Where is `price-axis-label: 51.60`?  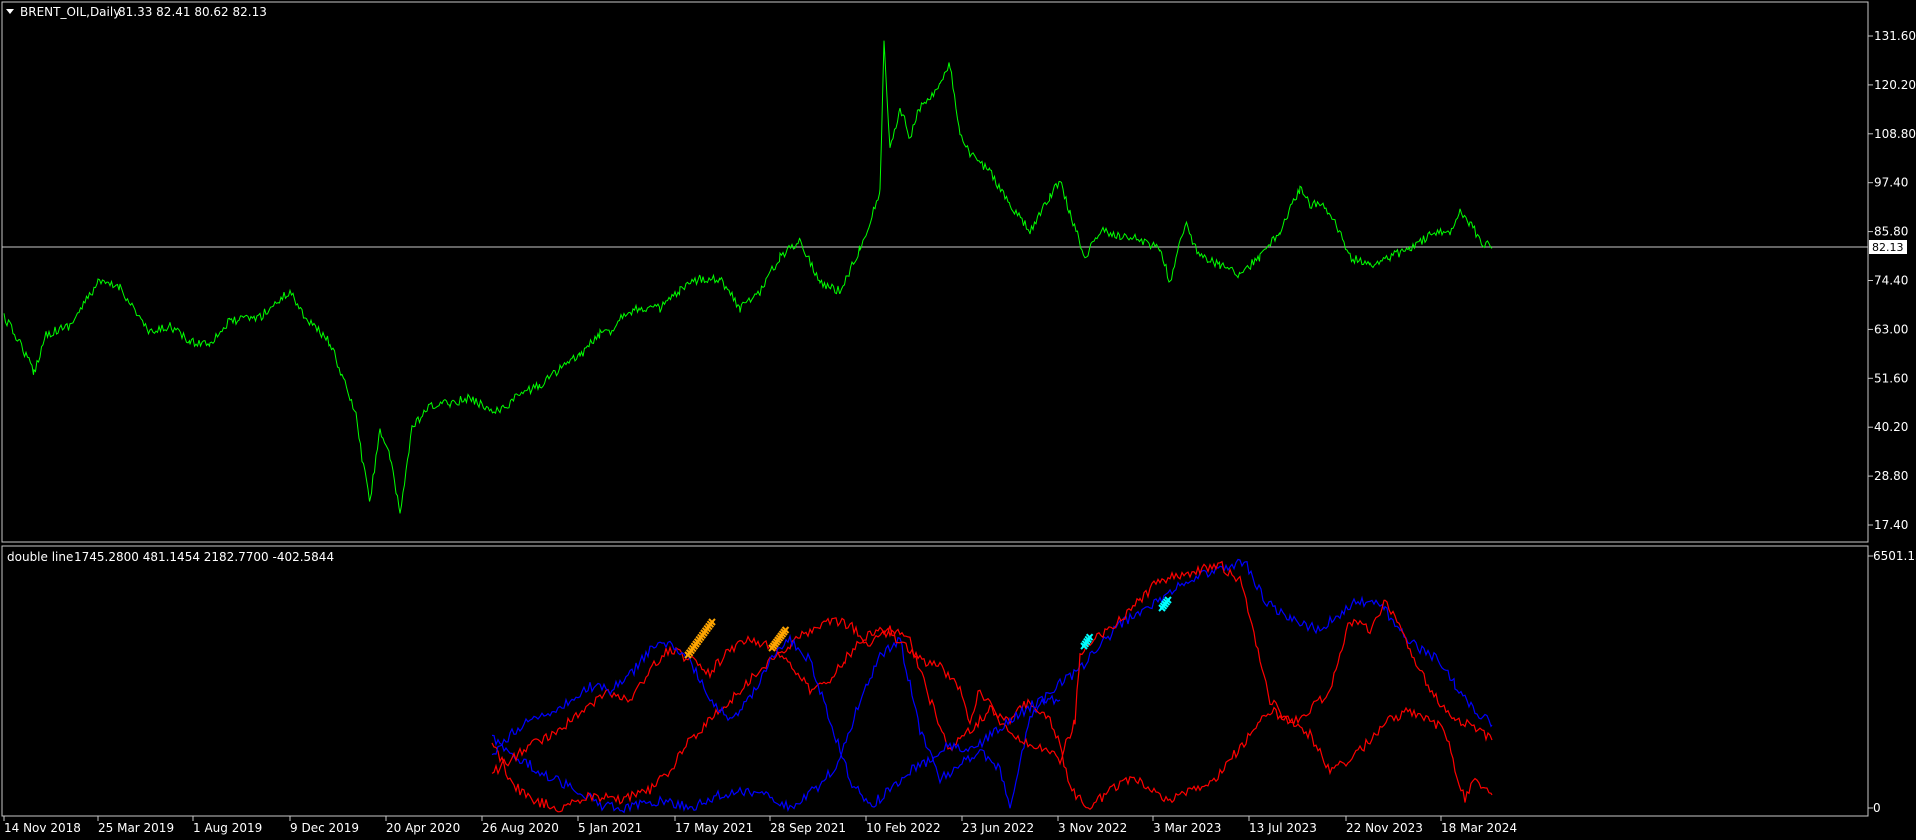
price-axis-label: 51.60 is located at coordinates (1891, 378).